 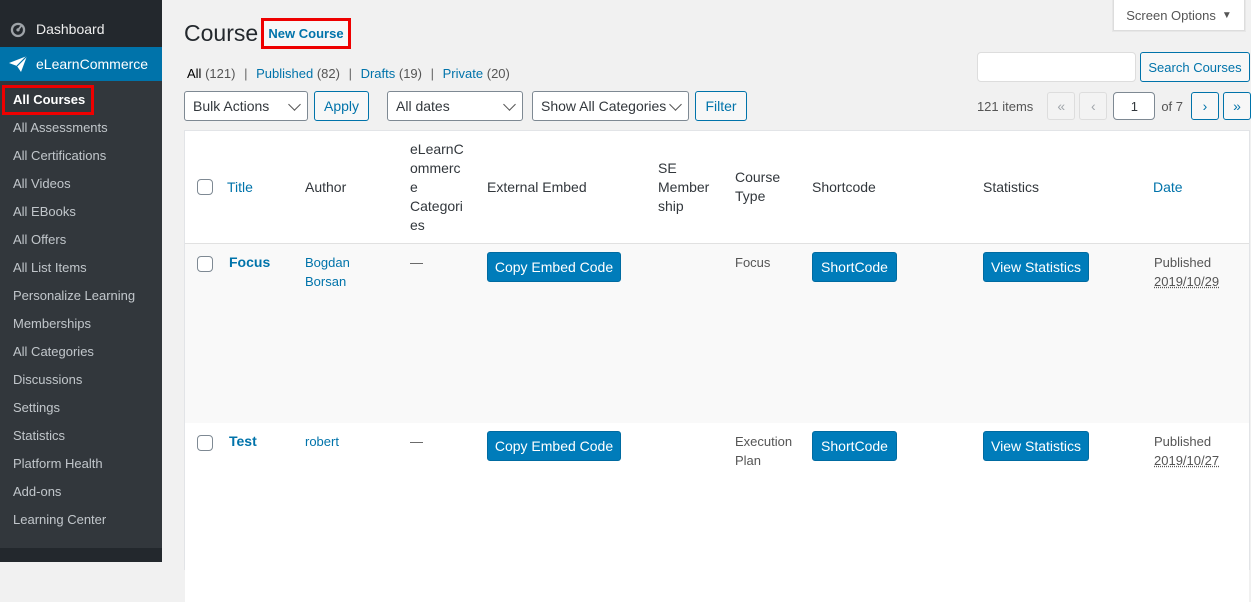 I want to click on column-external-embed: External Embed, so click(x=537, y=187).